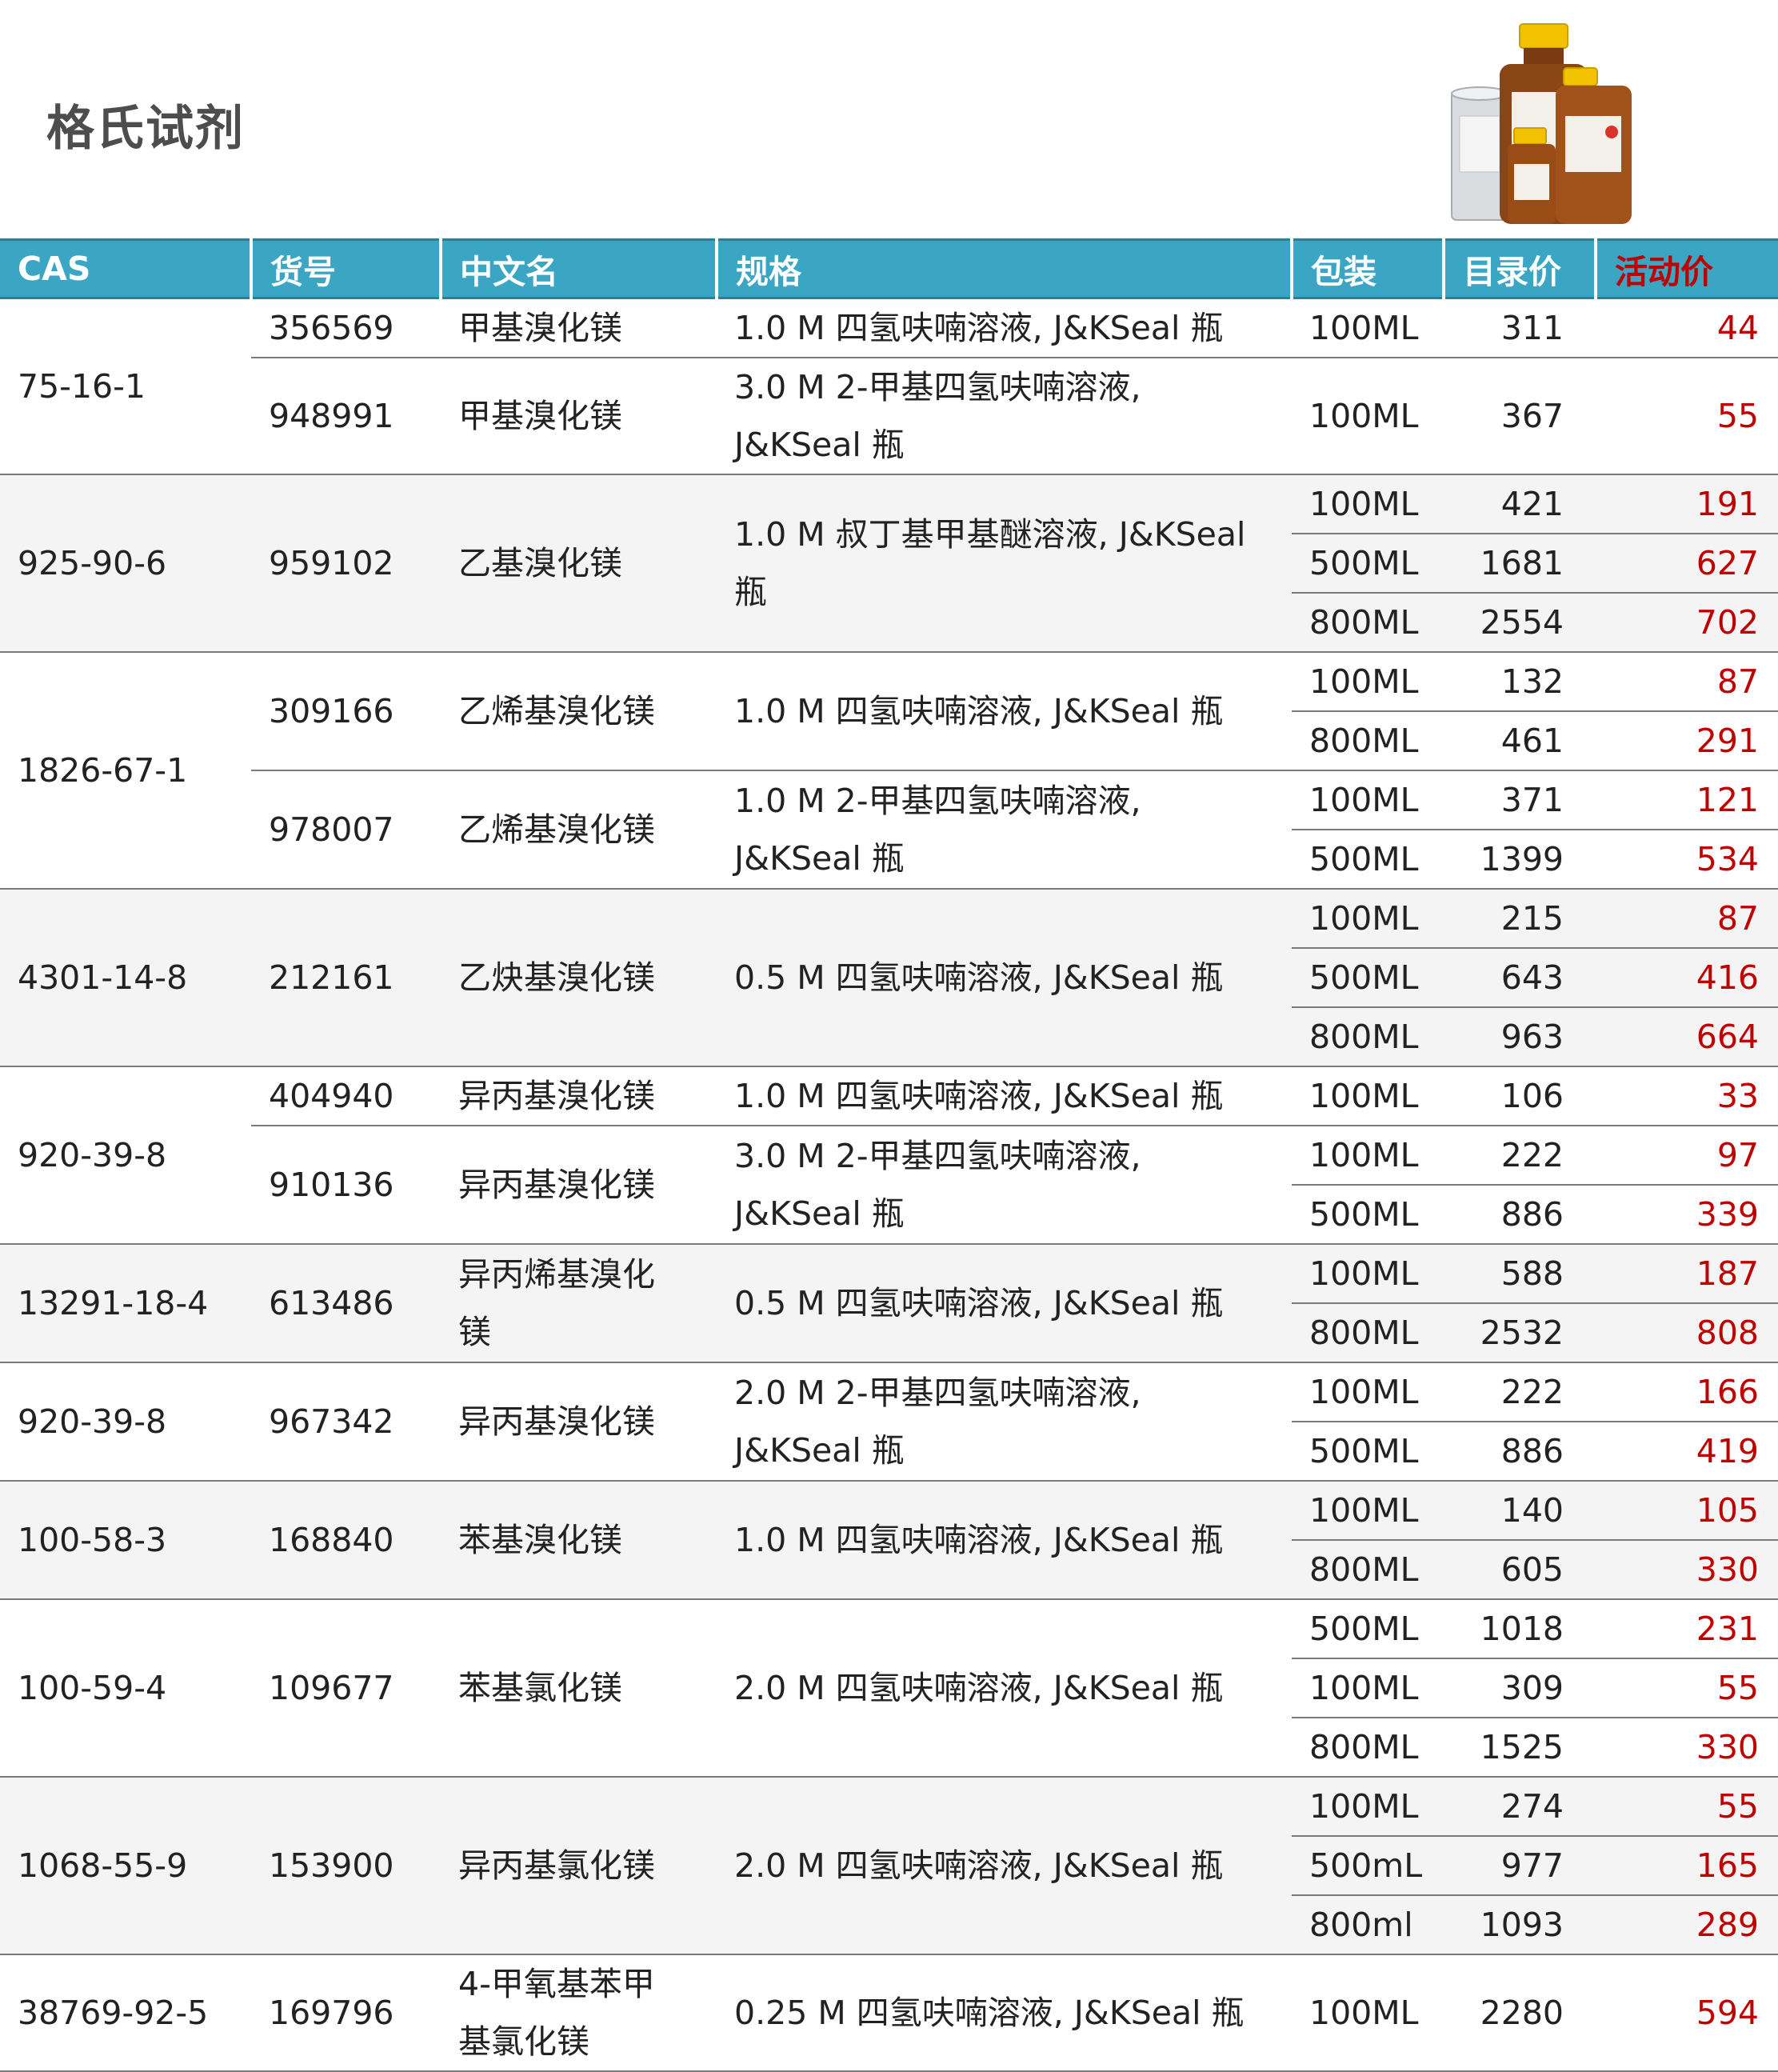  What do you see at coordinates (1520, 1392) in the screenshot?
I see `list-price-cell: 222` at bounding box center [1520, 1392].